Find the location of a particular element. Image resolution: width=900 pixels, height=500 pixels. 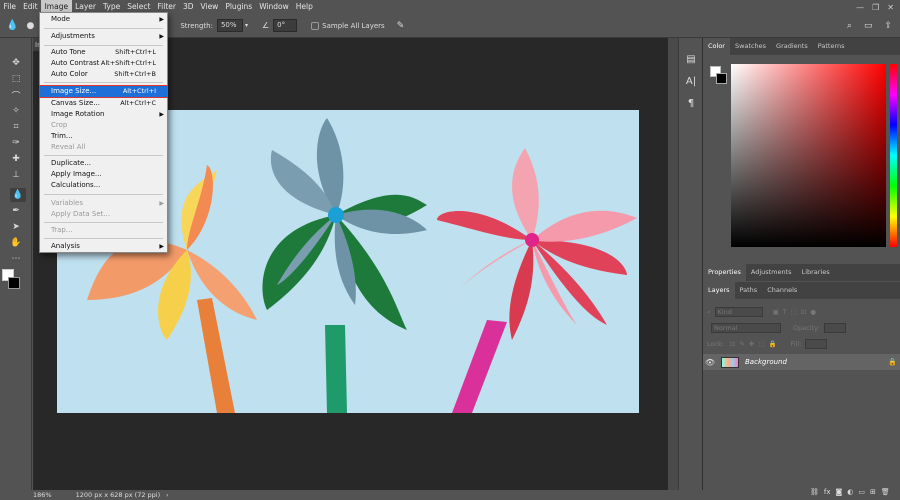

kind-select: Kind is located at coordinates (738, 312).